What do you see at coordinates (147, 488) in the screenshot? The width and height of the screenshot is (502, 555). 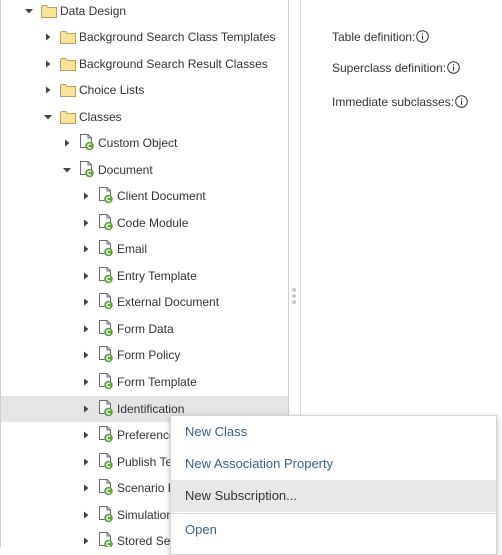 I see `tree-item-label: Scenario D` at bounding box center [147, 488].